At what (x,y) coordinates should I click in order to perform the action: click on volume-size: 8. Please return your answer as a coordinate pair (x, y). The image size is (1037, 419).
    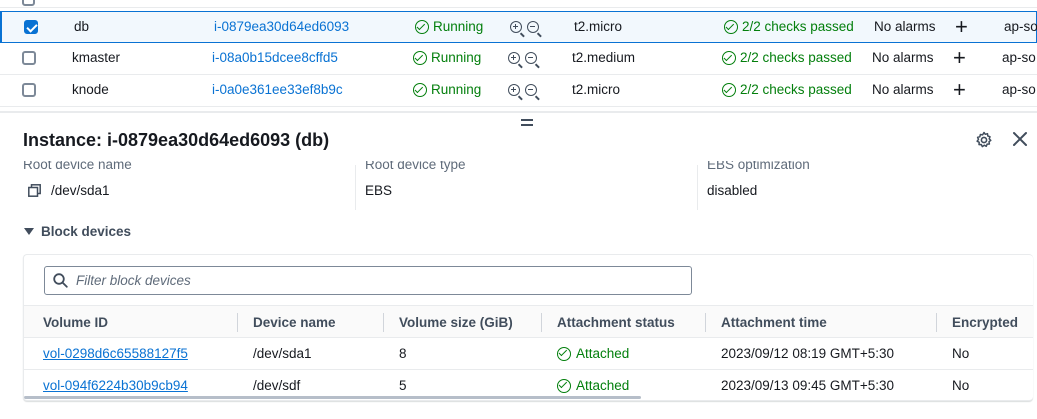
    Looking at the image, I should click on (403, 353).